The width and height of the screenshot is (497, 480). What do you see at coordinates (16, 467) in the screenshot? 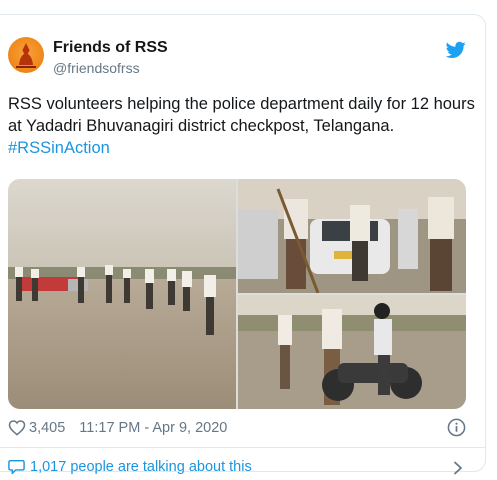
I see `speech-bubble-icon` at bounding box center [16, 467].